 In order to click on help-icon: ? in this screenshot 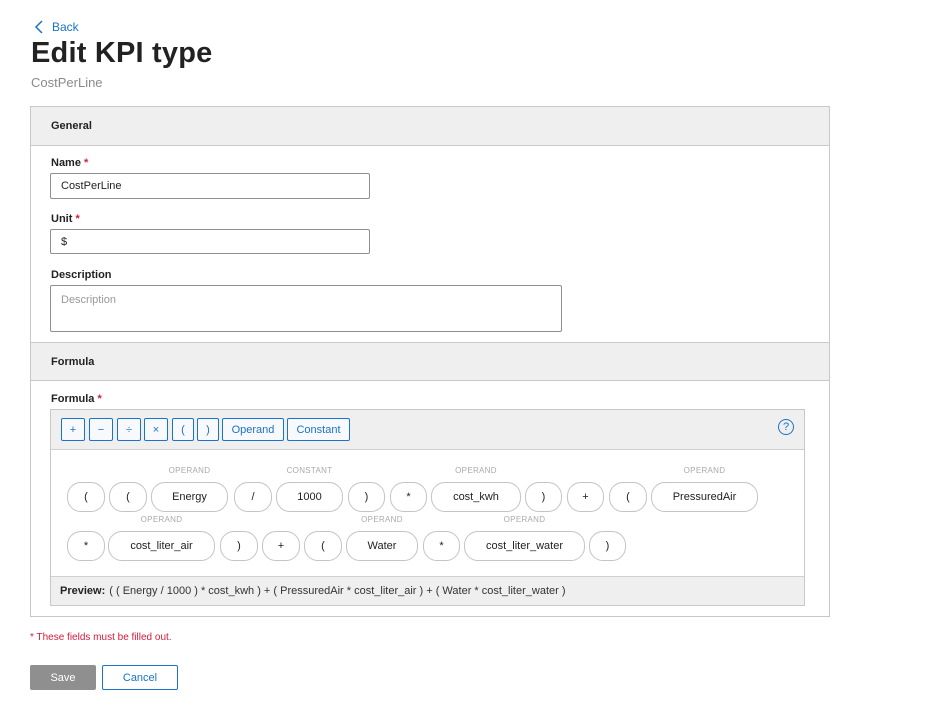, I will do `click(786, 427)`.